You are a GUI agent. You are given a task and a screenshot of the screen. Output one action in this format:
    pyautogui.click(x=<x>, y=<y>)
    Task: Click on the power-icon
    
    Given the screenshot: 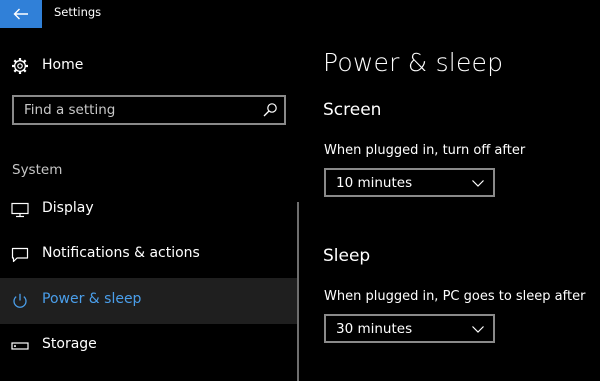 What is the action you would take?
    pyautogui.click(x=20, y=300)
    